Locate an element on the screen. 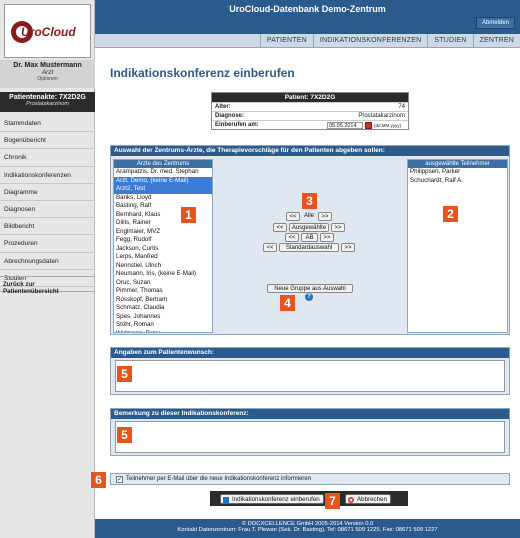  user-options-link: Optionen is located at coordinates (47, 79).